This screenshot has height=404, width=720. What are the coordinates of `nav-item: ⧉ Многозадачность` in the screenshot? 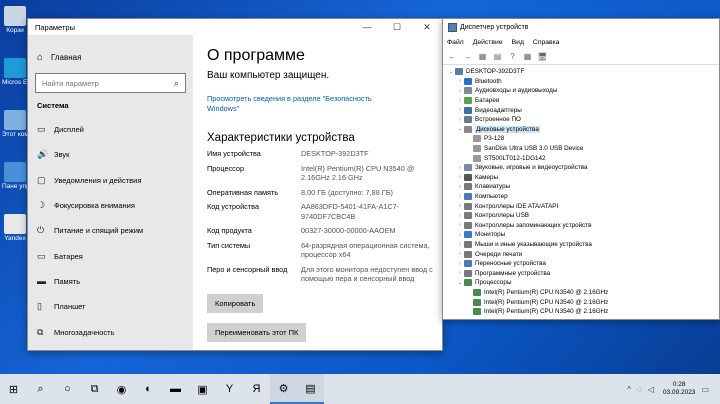 It's located at (110, 331).